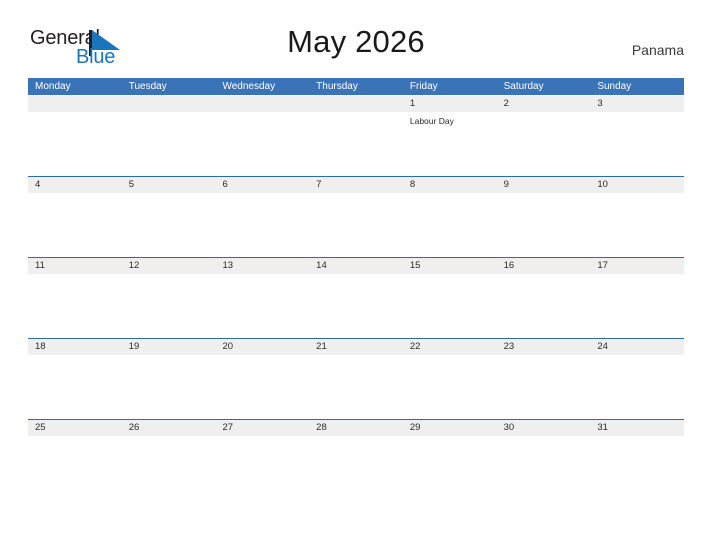 This screenshot has width=712, height=550. Describe the element at coordinates (249, 86) in the screenshot. I see `weekday-header-wednesday: Wednesday` at that location.